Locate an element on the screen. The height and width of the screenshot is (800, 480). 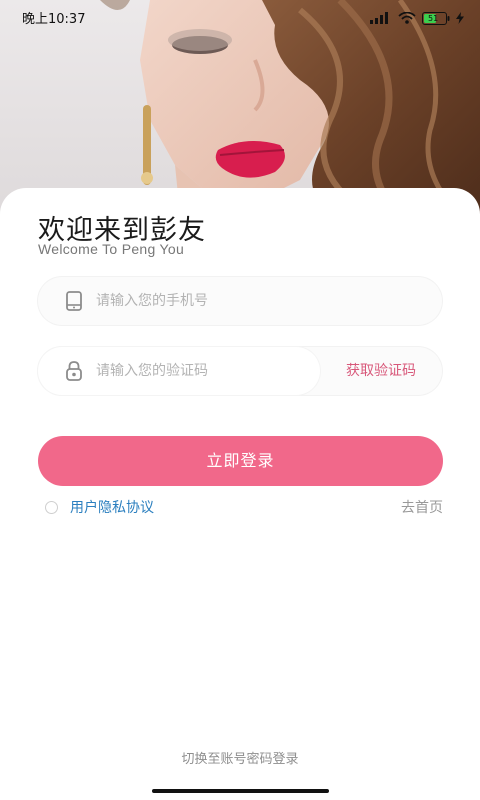
switch-to-password-login: 切换至账号密码登录 is located at coordinates (240, 757).